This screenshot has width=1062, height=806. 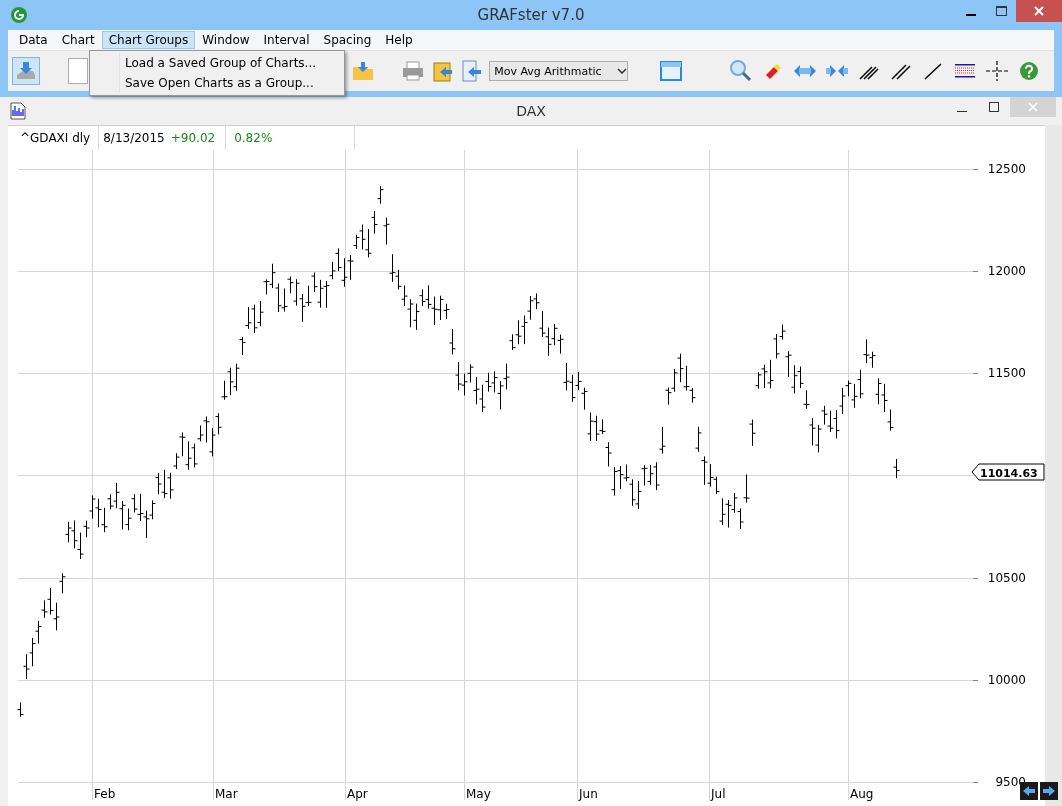 I want to click on menu-item: Help, so click(x=399, y=40).